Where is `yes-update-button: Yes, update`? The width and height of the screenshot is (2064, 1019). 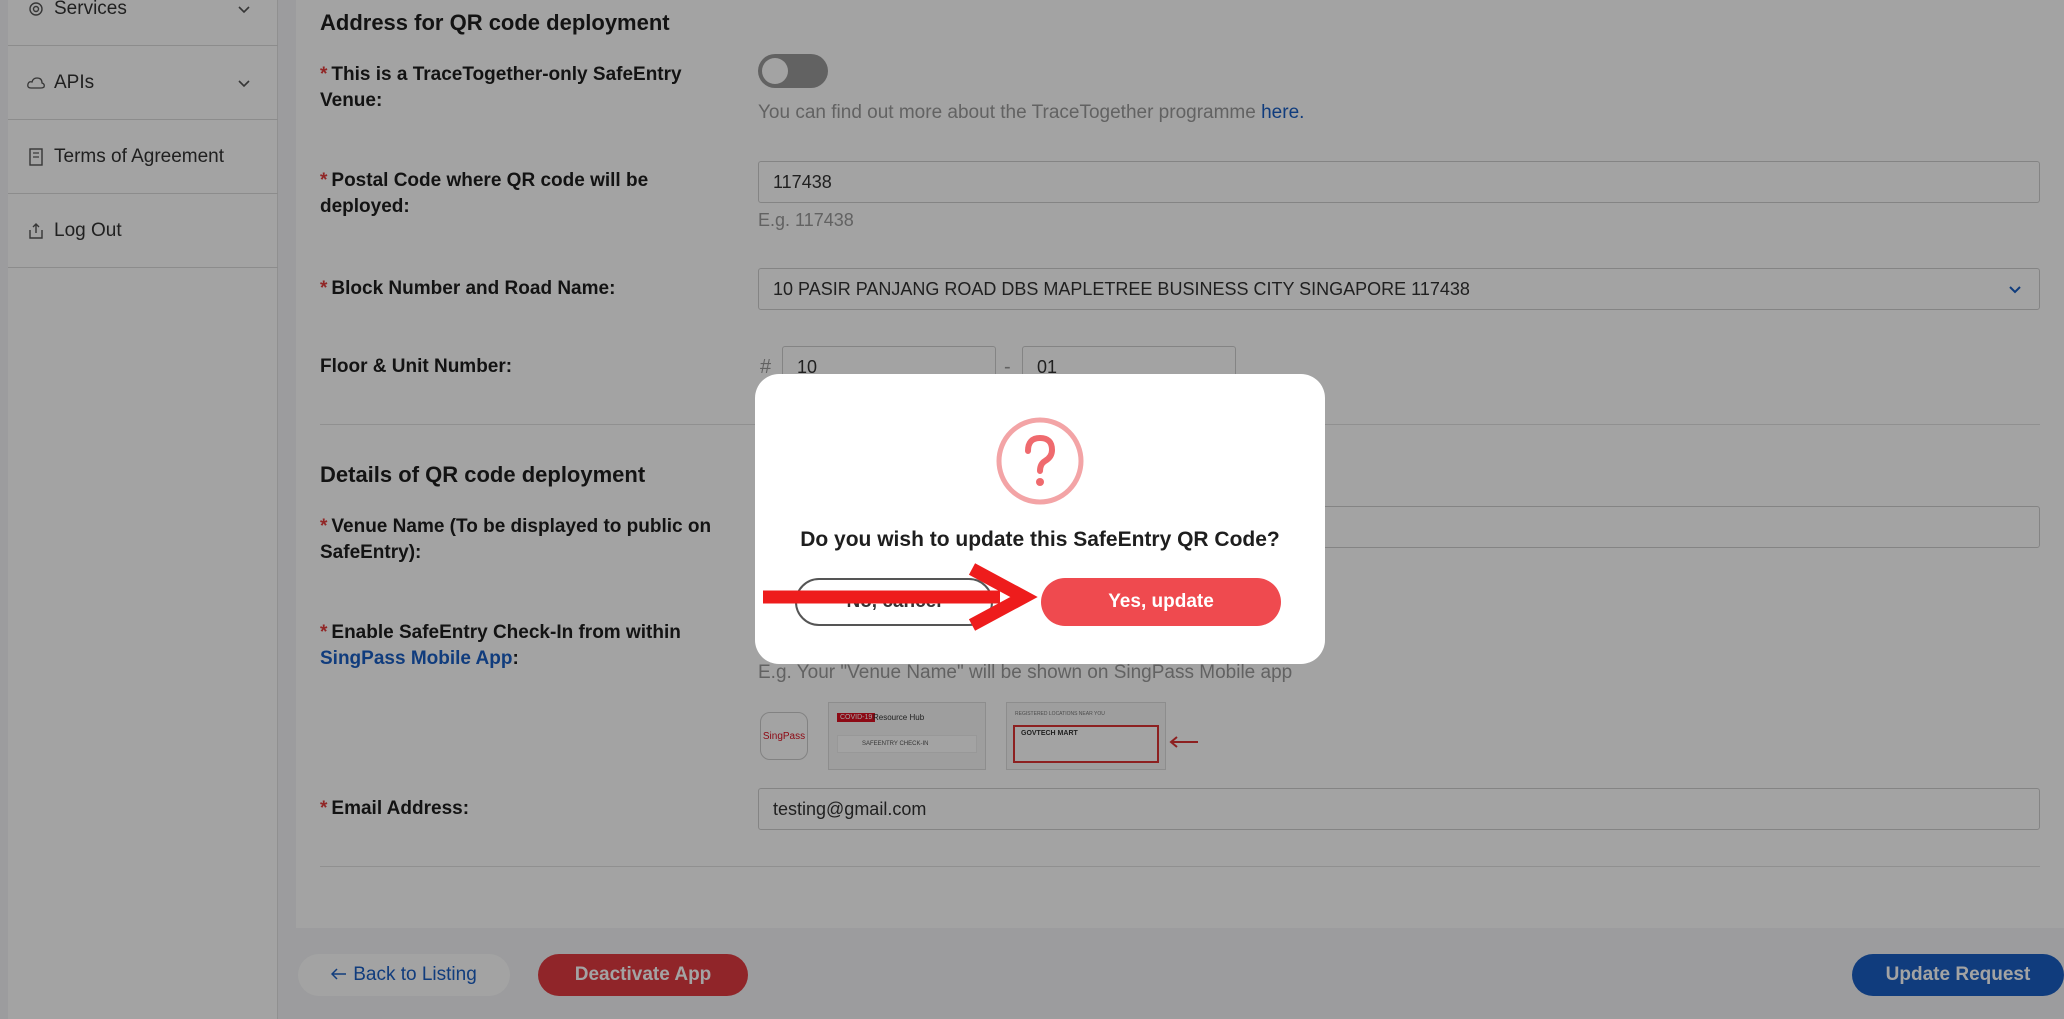 yes-update-button: Yes, update is located at coordinates (1161, 602).